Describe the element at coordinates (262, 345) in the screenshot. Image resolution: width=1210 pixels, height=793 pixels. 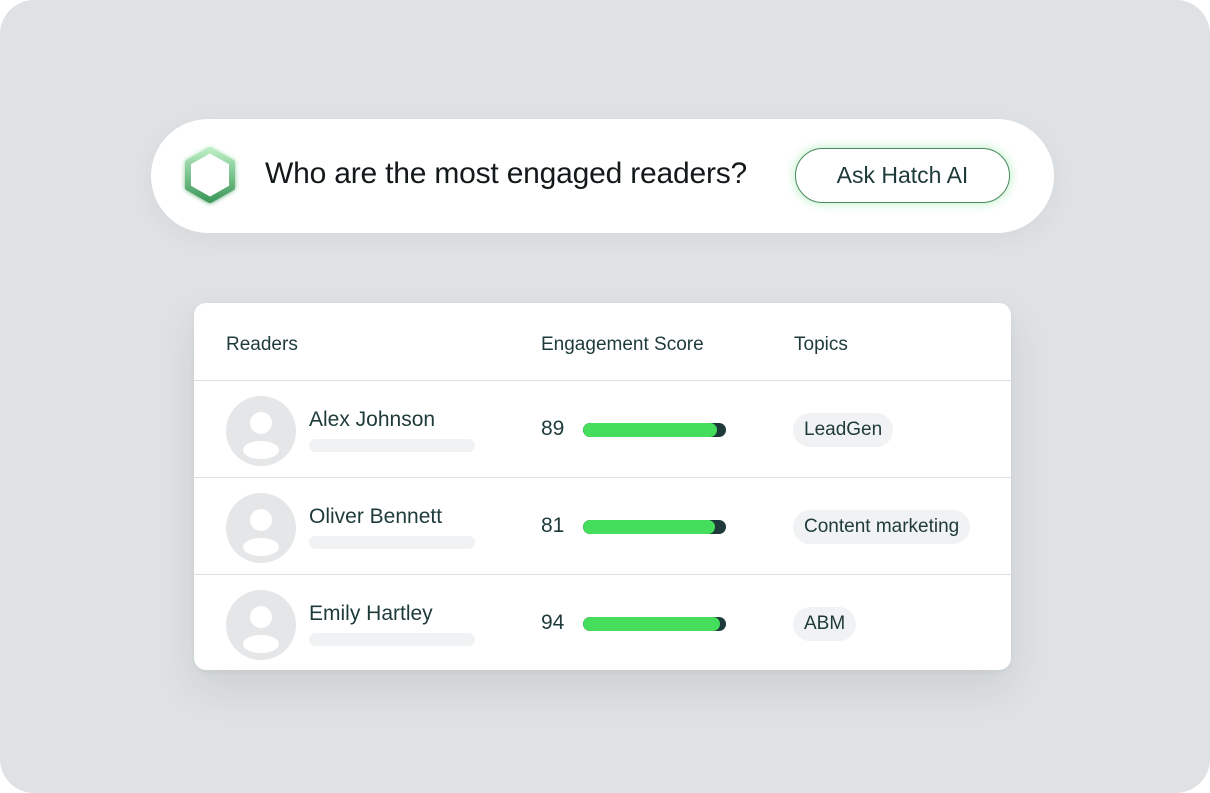
I see `column-header-readers: Readers` at that location.